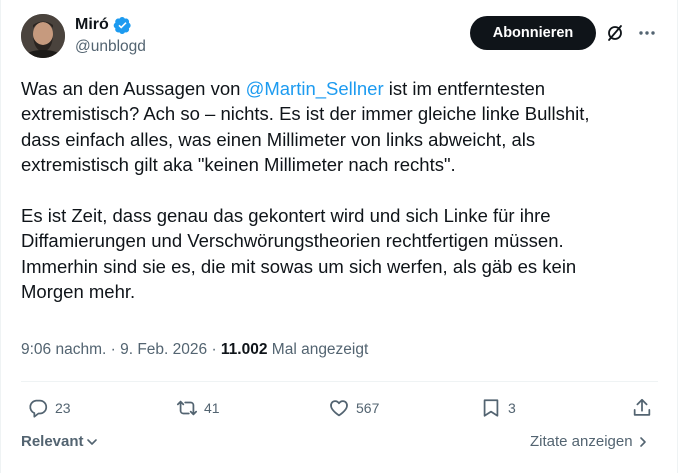  What do you see at coordinates (78, 292) in the screenshot?
I see `tweet-line: Morgen mehr.` at bounding box center [78, 292].